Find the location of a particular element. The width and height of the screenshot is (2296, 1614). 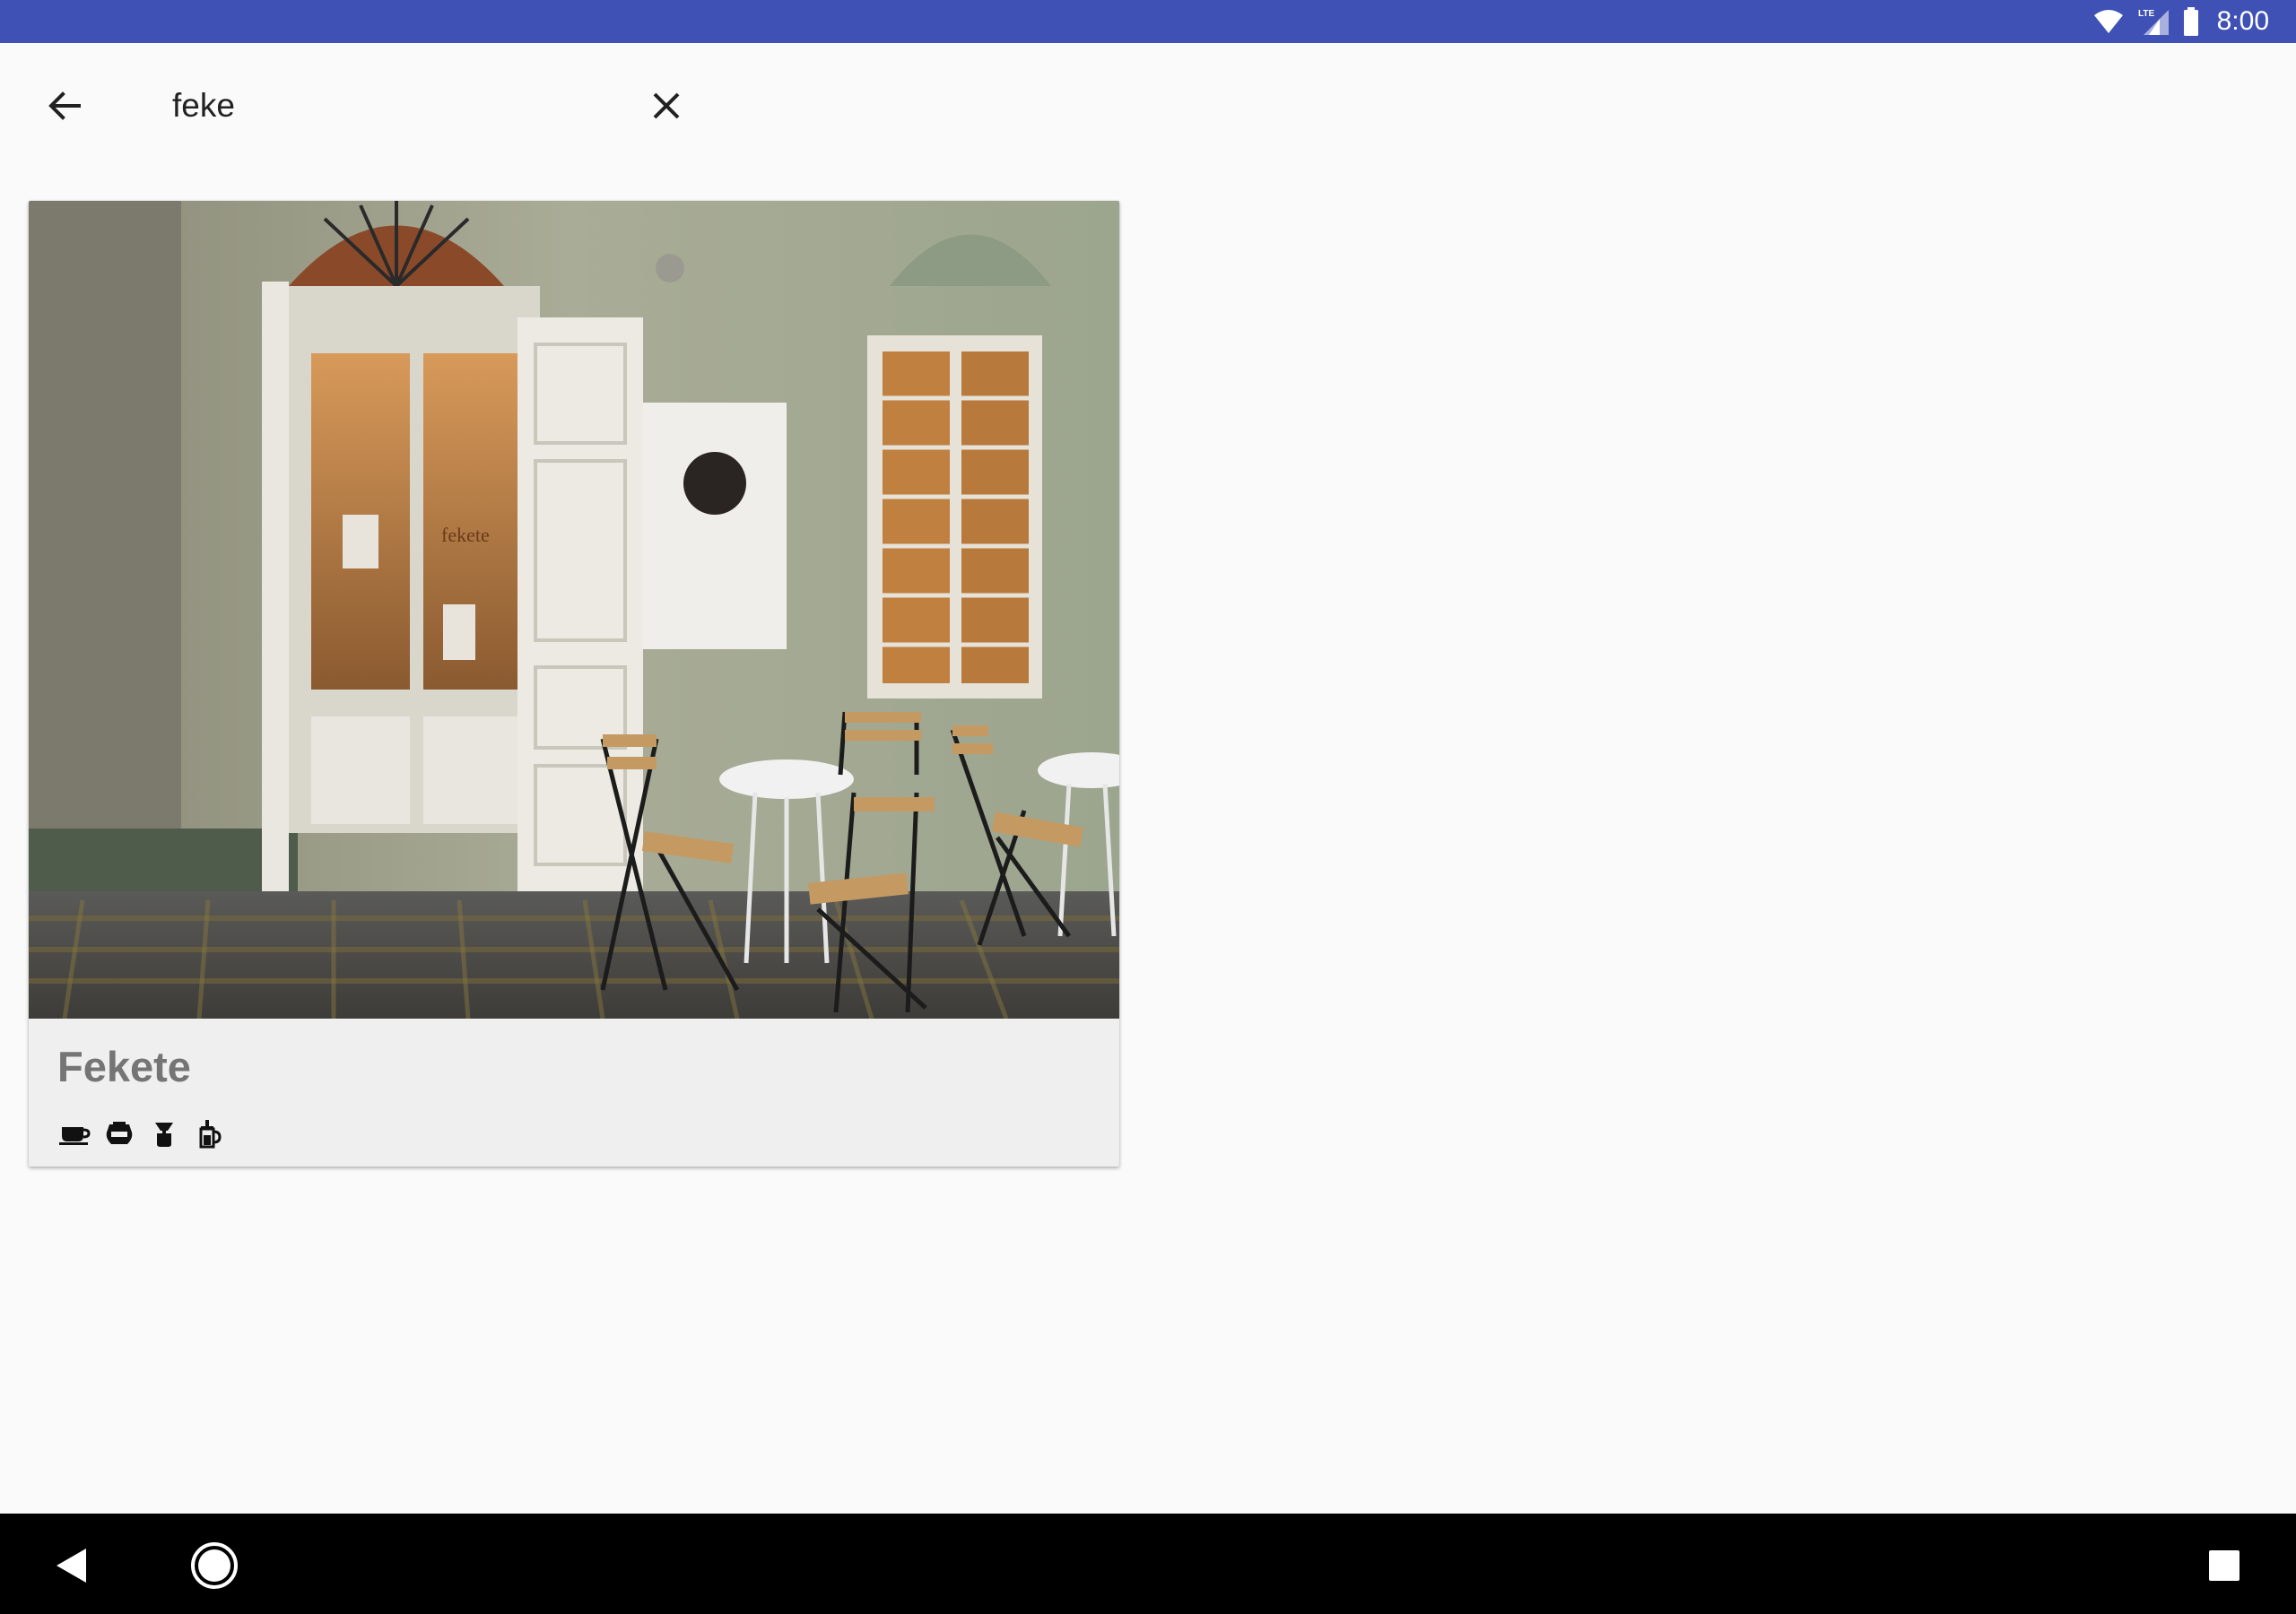

back-button is located at coordinates (64, 105).